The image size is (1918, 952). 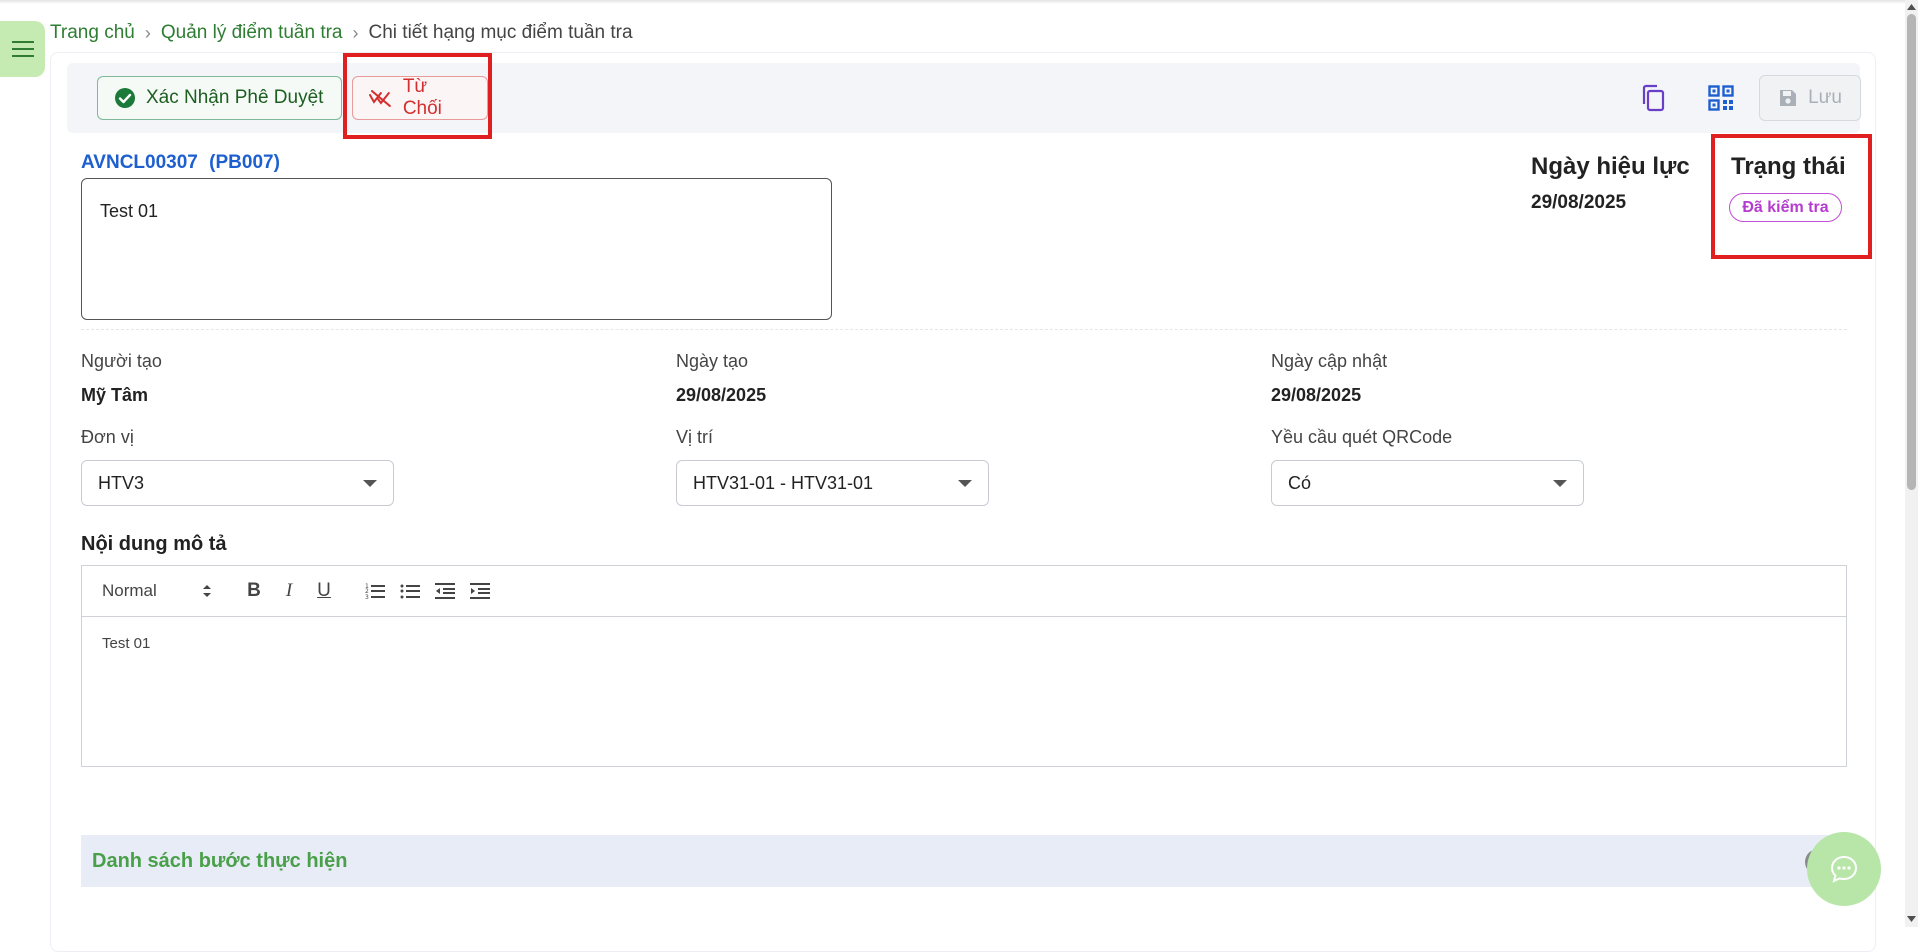 I want to click on approve-button-label: Xác Nhận Phê Duyệt, so click(x=235, y=97).